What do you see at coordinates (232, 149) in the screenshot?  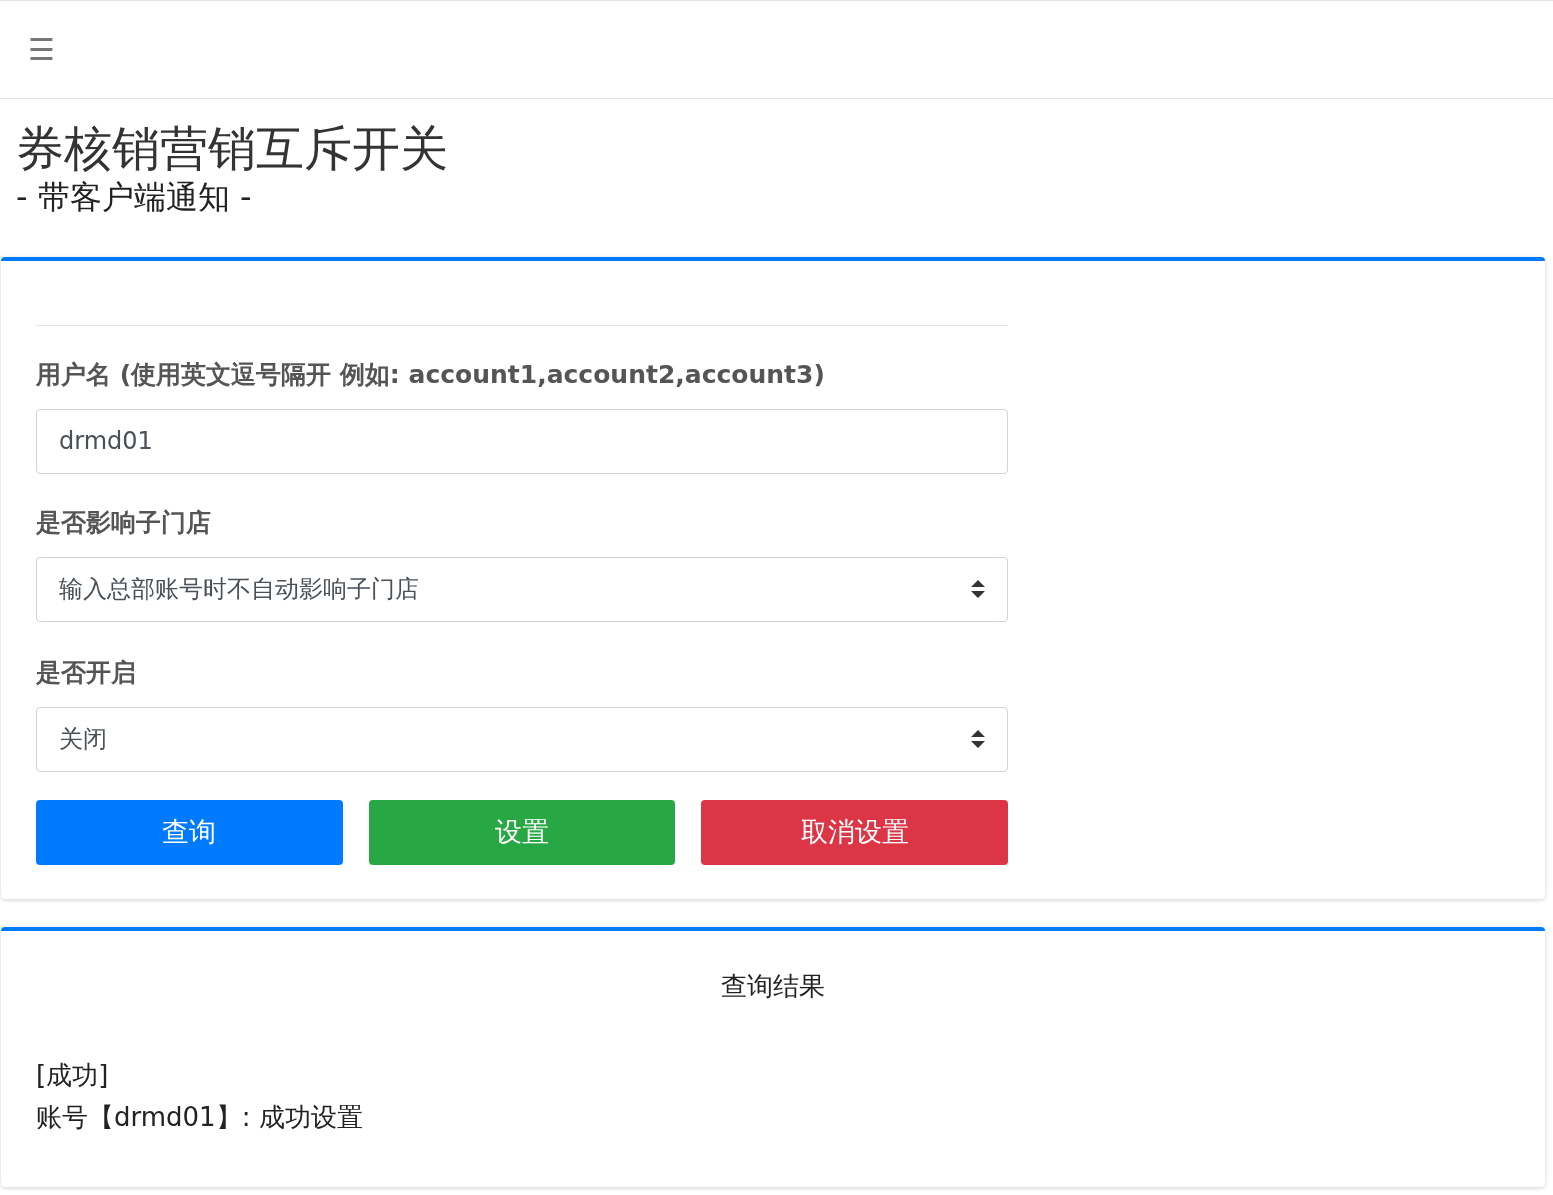 I see `page-title: 券核销营销互斥开关` at bounding box center [232, 149].